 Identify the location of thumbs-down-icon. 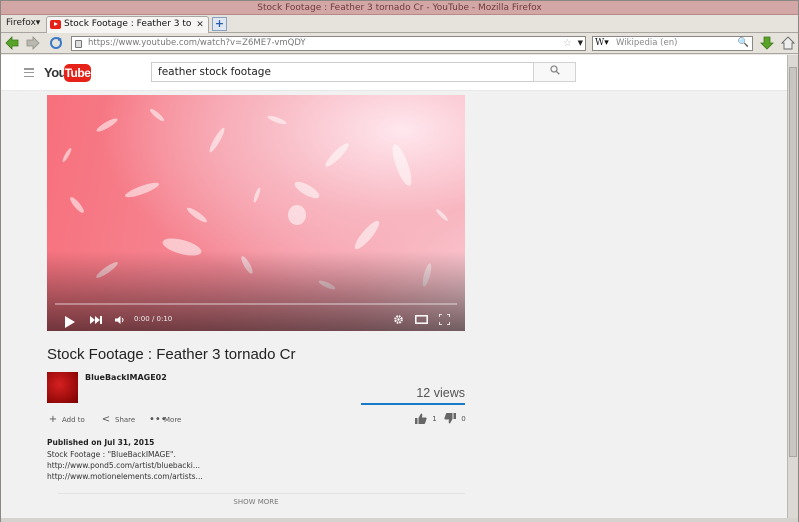
(450, 418).